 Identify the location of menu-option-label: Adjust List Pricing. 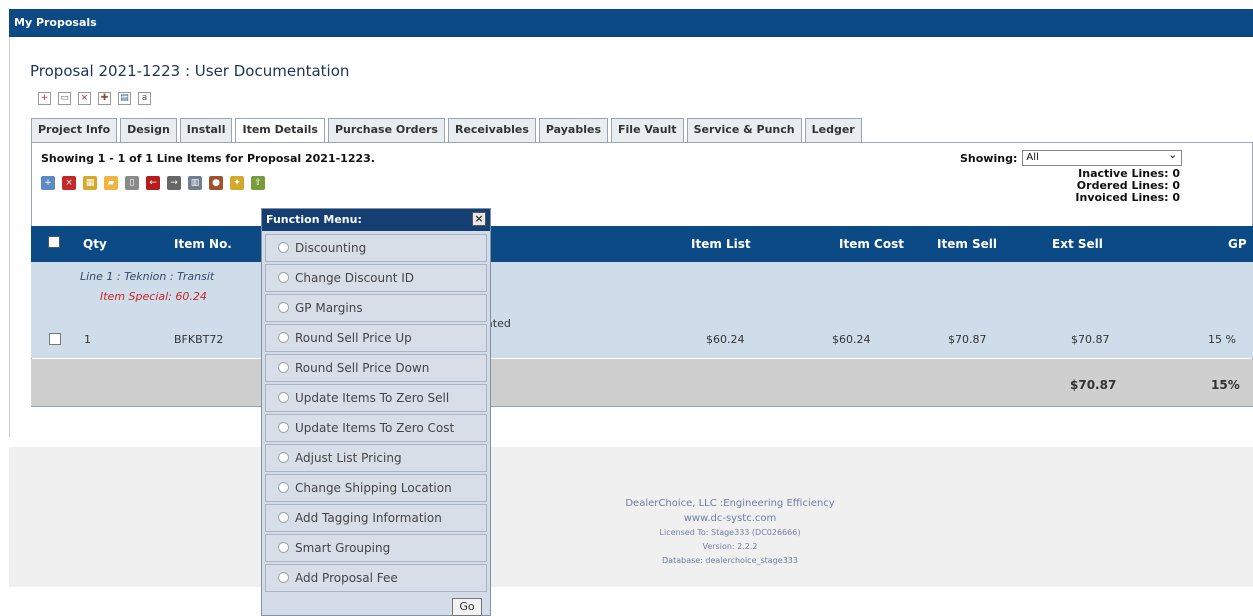
(348, 458).